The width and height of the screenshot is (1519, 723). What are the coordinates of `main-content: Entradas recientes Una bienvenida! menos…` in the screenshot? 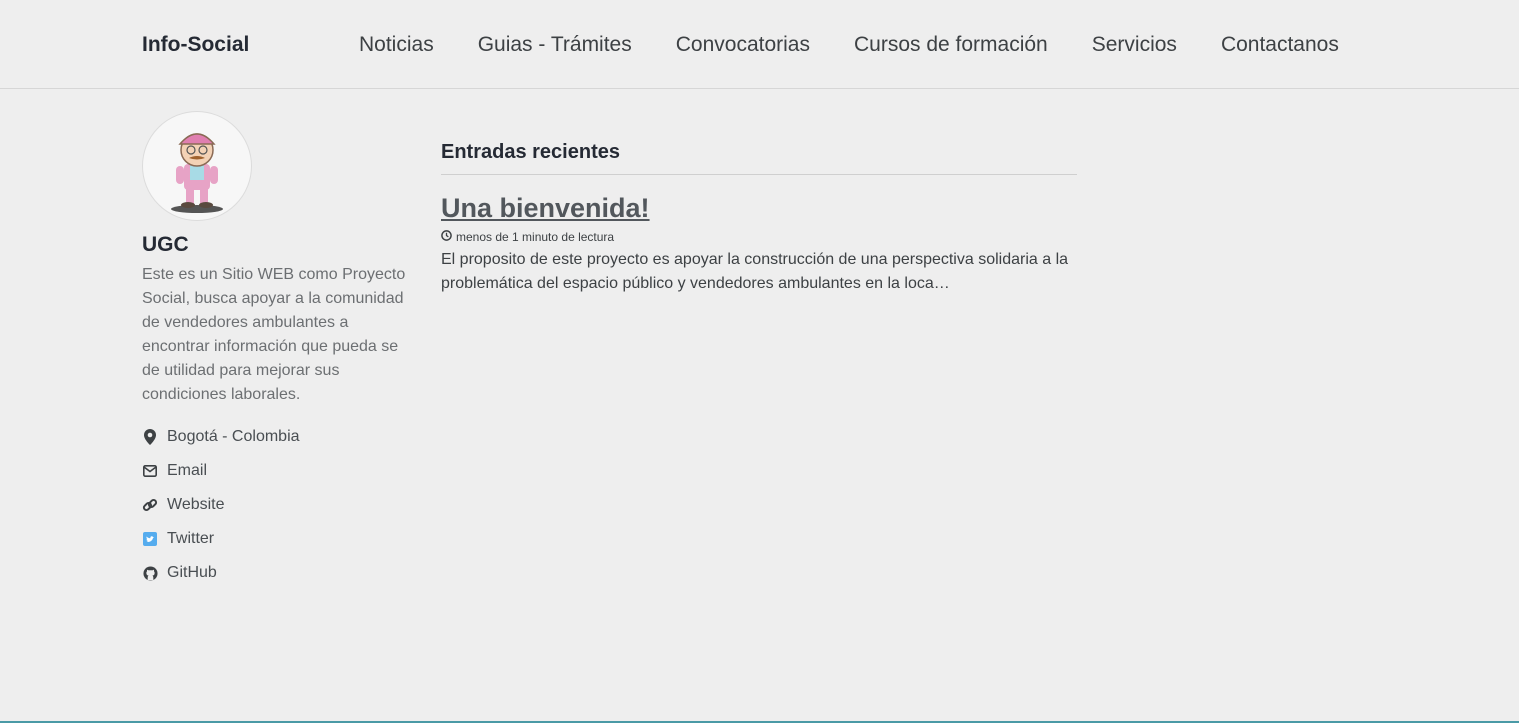 It's located at (759, 218).